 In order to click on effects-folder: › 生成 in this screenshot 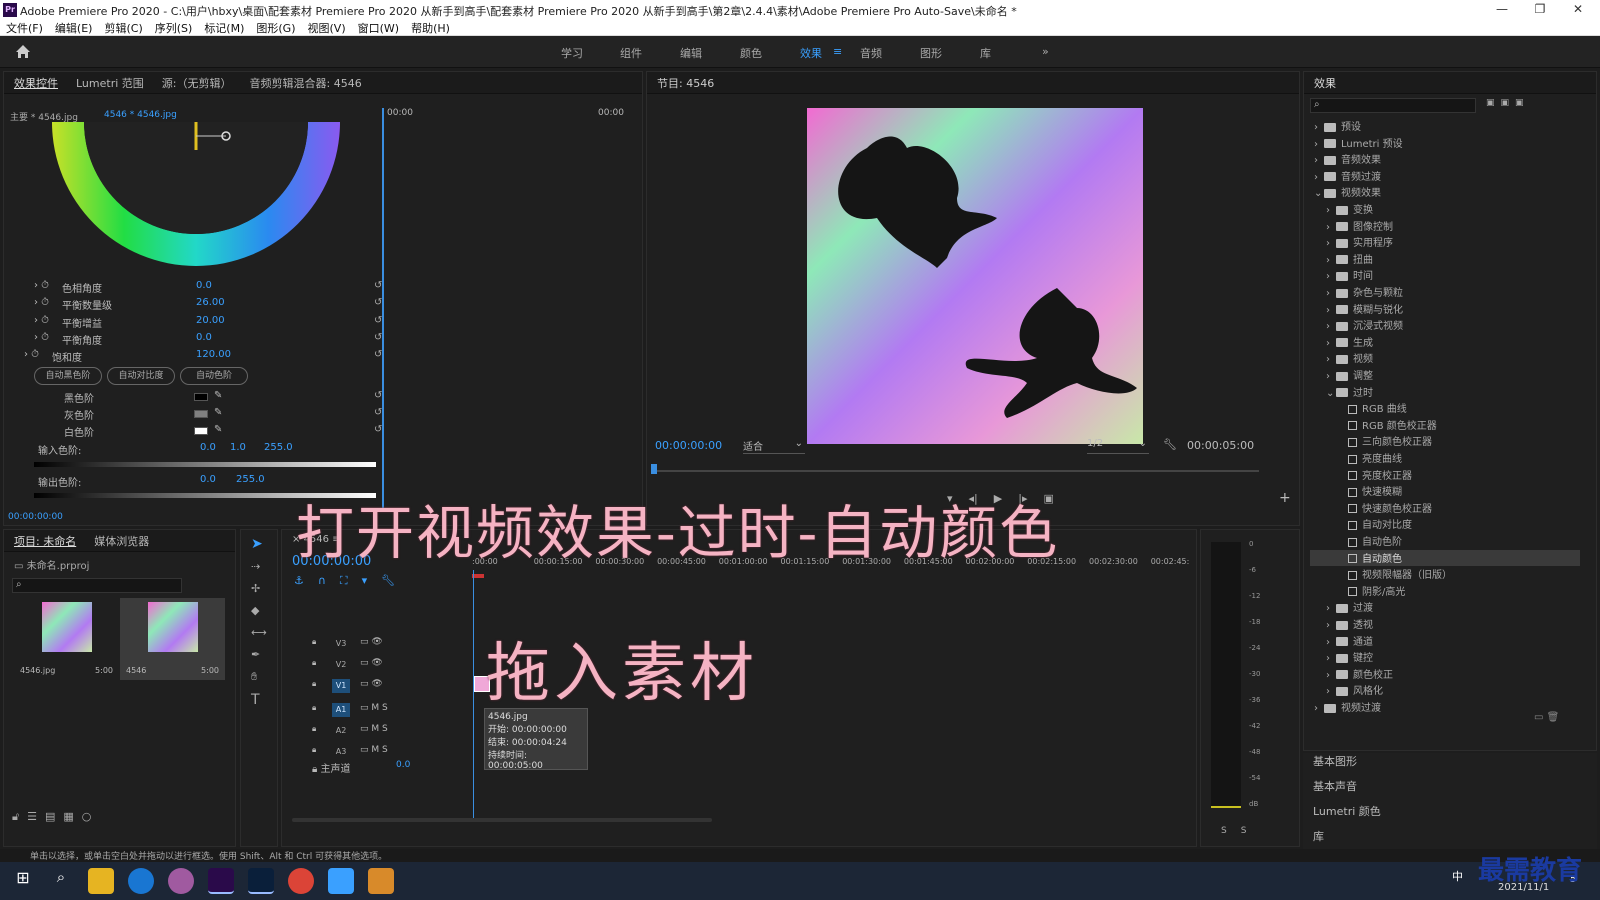, I will do `click(1445, 342)`.